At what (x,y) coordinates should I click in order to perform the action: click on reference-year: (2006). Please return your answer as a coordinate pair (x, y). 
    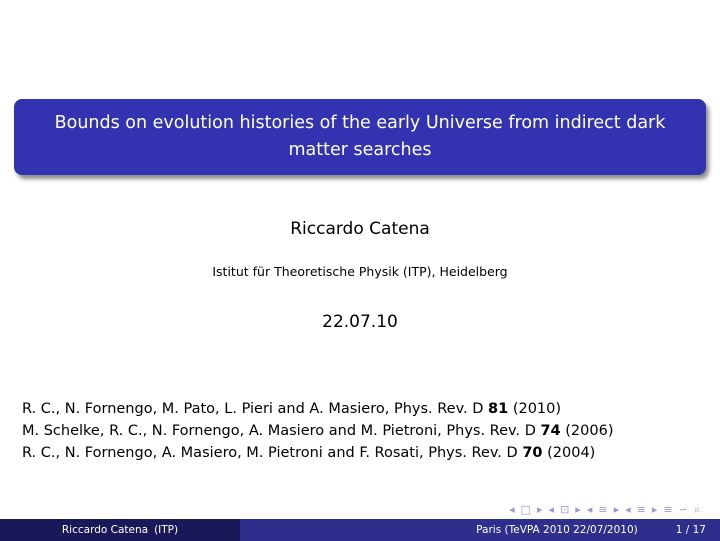
    Looking at the image, I should click on (587, 431).